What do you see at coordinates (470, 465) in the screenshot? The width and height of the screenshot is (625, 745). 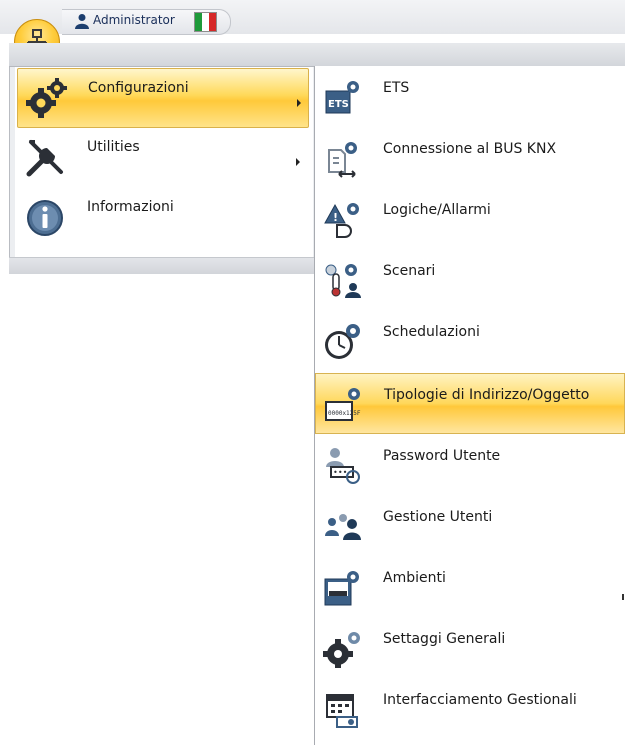 I see `submenu-item-password-utente: ••• Password Utente` at bounding box center [470, 465].